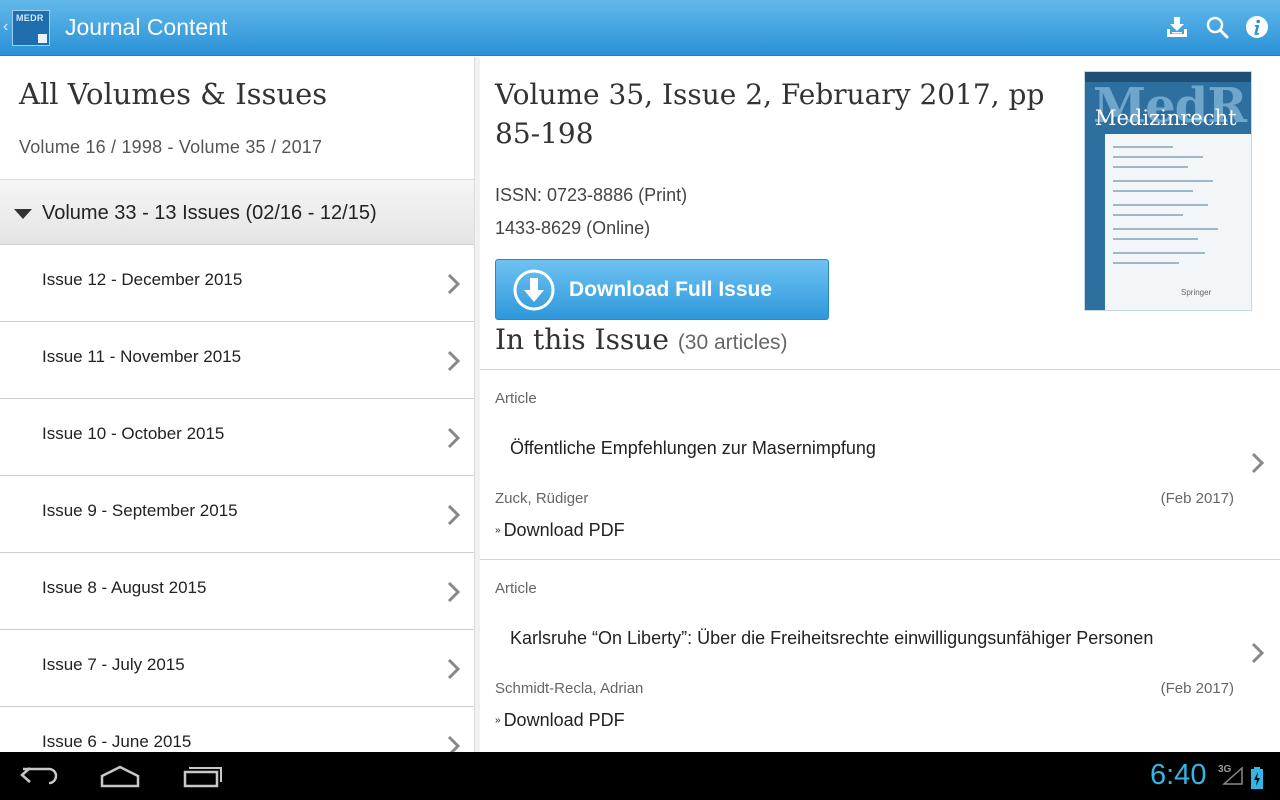  I want to click on signal-icon, so click(1233, 778).